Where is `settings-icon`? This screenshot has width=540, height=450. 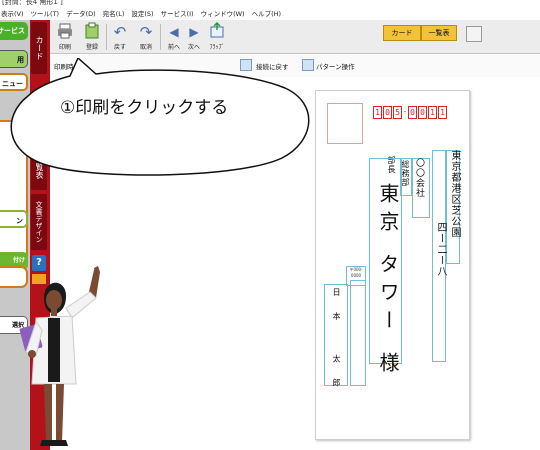
settings-icon is located at coordinates (474, 34).